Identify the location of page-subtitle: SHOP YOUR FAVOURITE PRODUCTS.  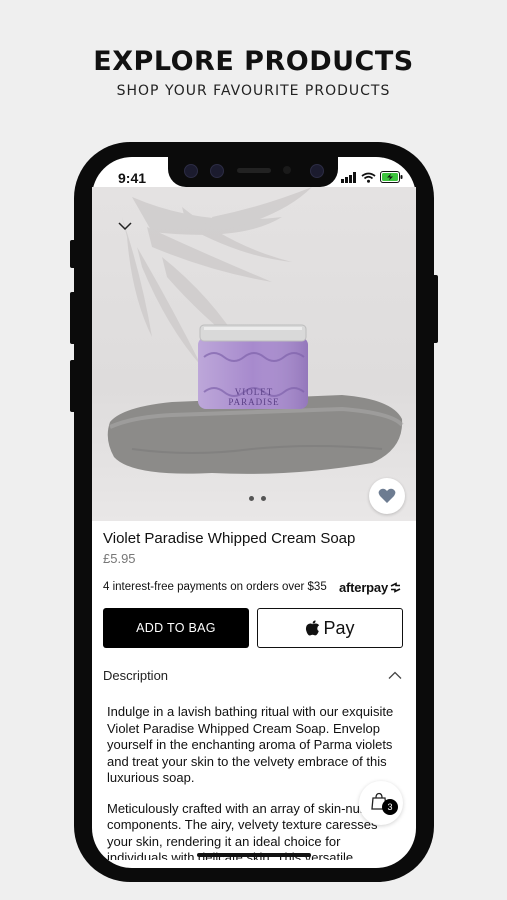
(253, 91).